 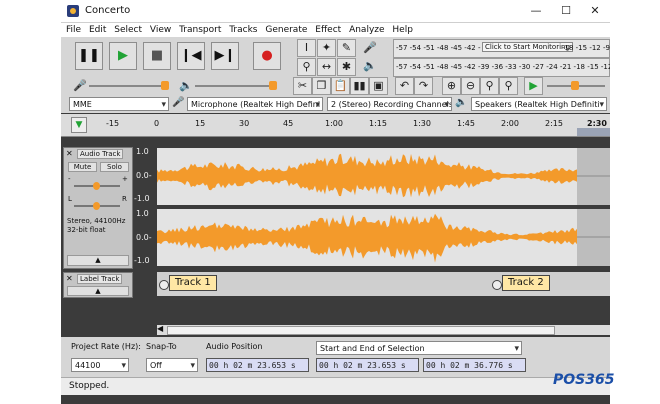 I want to click on label-track-2: Track 2, so click(x=526, y=283).